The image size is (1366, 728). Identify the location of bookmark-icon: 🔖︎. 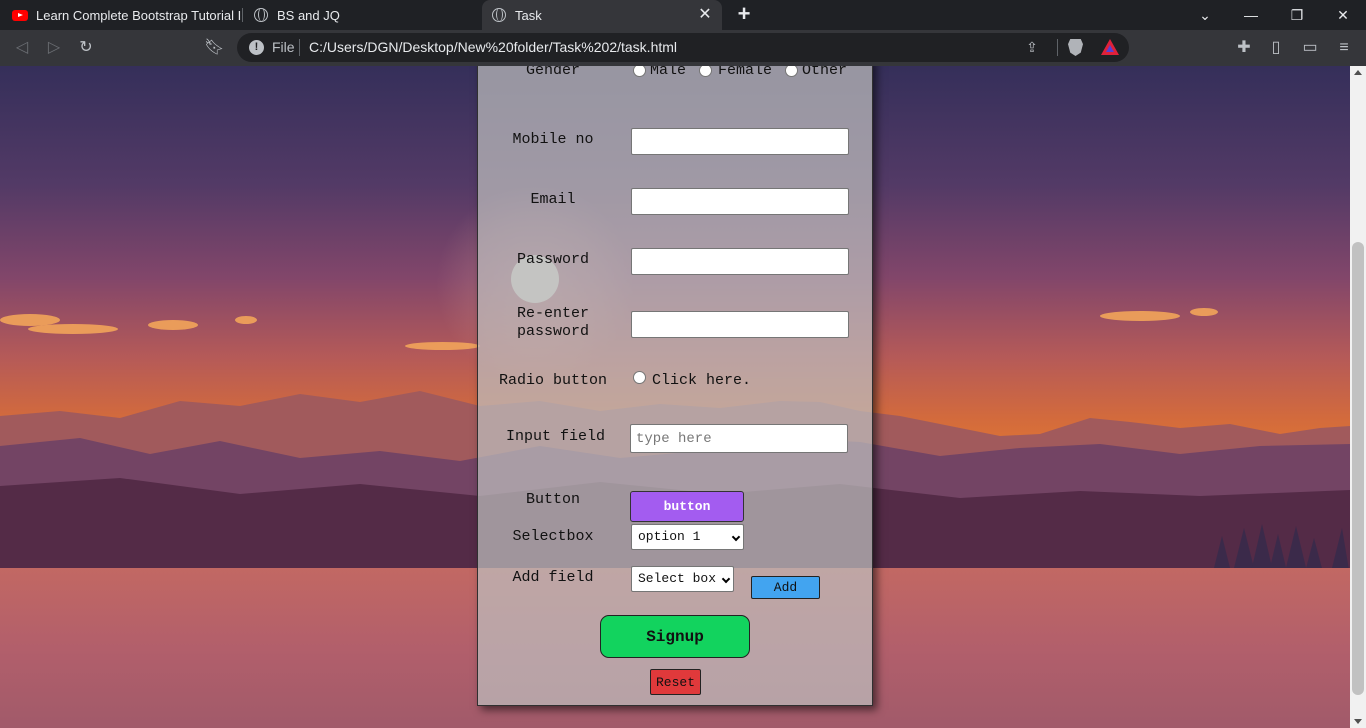
(214, 48).